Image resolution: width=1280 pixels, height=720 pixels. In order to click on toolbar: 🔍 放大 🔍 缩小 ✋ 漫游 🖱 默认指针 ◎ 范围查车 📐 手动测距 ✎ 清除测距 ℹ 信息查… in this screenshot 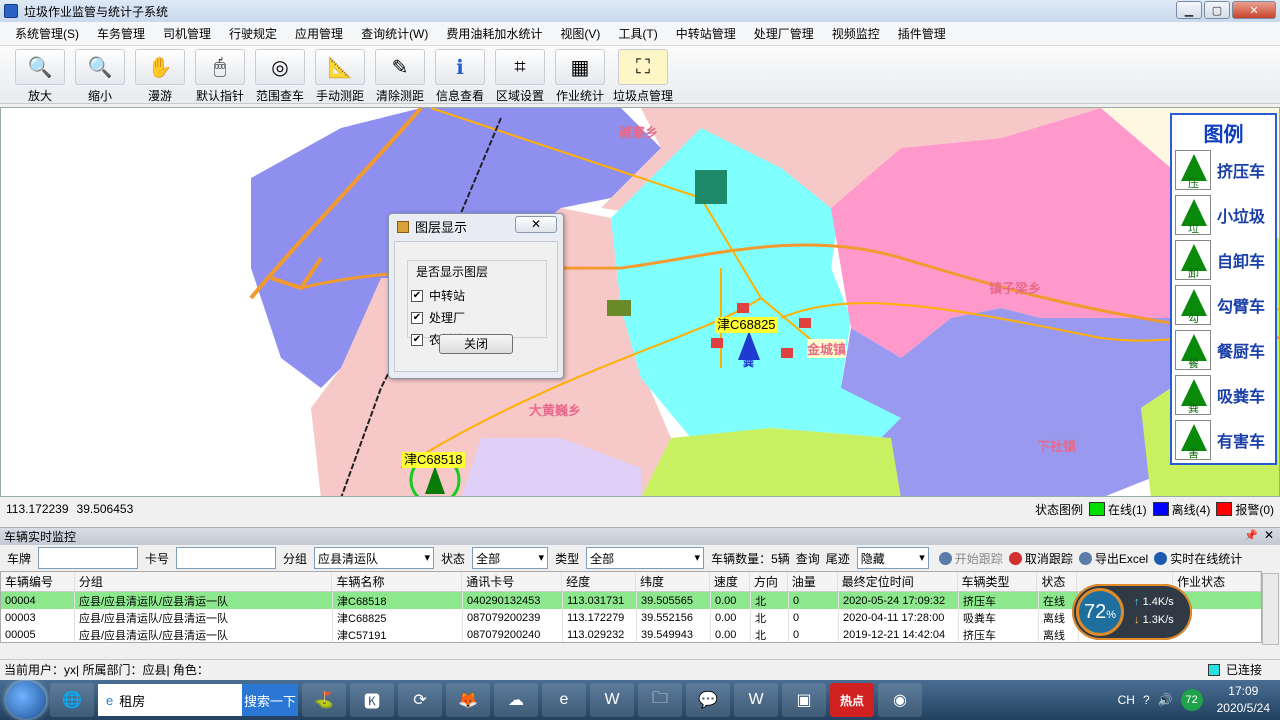, I will do `click(640, 75)`.